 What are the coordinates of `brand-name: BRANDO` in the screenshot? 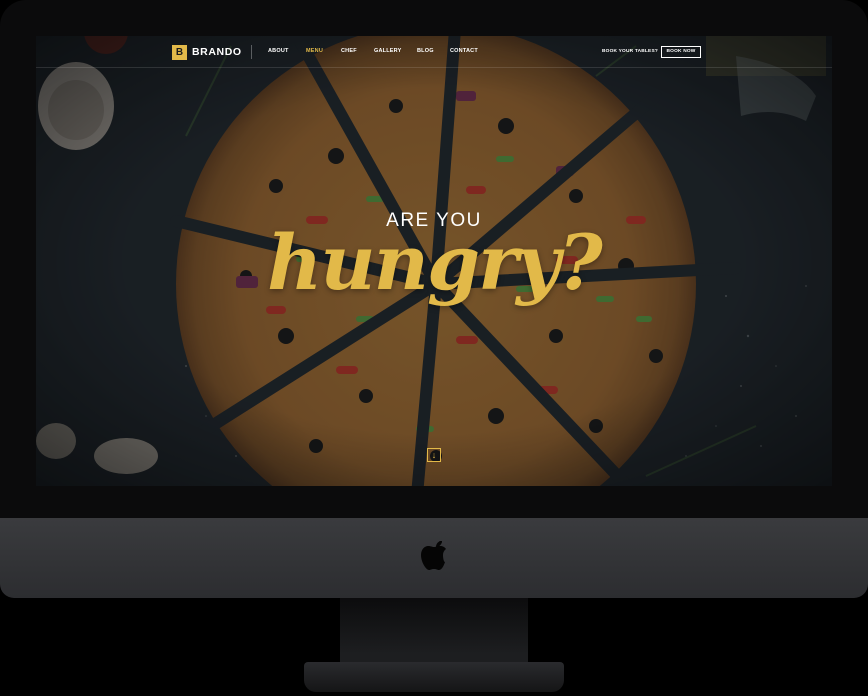 It's located at (217, 52).